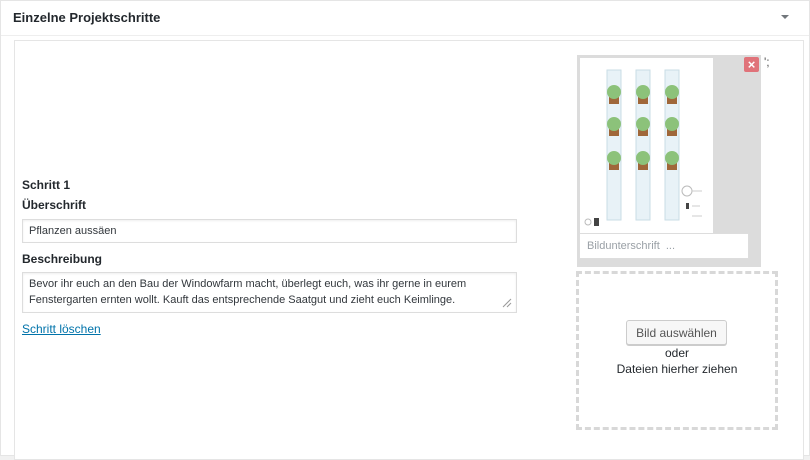 The image size is (810, 460). What do you see at coordinates (677, 369) in the screenshot?
I see `drop-files-label: Dateien hierher ziehen` at bounding box center [677, 369].